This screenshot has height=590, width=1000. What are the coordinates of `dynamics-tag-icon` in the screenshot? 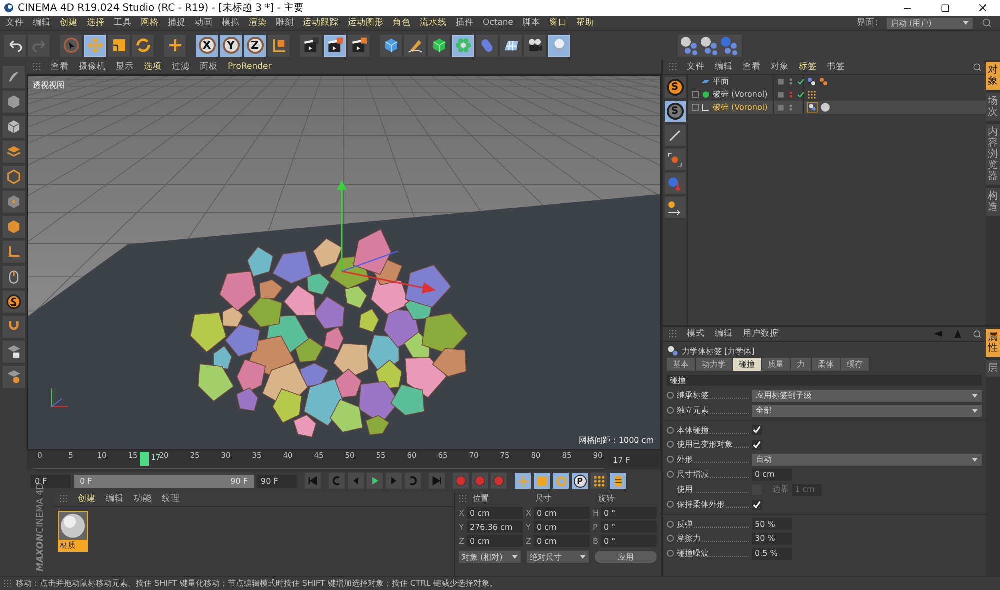 It's located at (812, 107).